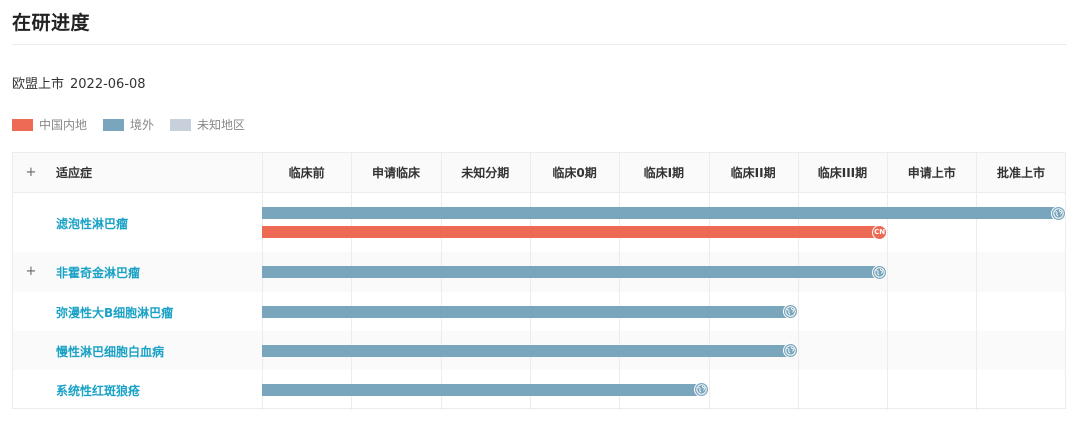 This screenshot has height=421, width=1080. Describe the element at coordinates (51, 23) in the screenshot. I see `page-title: 在研进度` at that location.